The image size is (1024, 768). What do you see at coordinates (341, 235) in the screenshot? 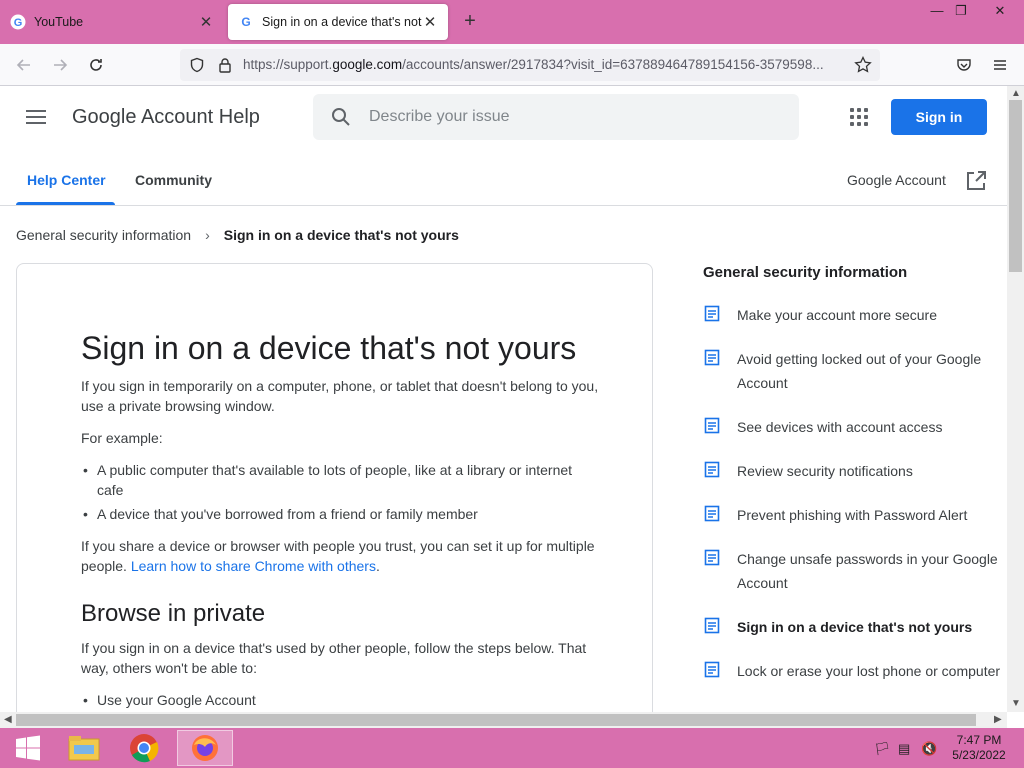
I see `breadcrumb-current: Sign in on a device that's not yours` at bounding box center [341, 235].